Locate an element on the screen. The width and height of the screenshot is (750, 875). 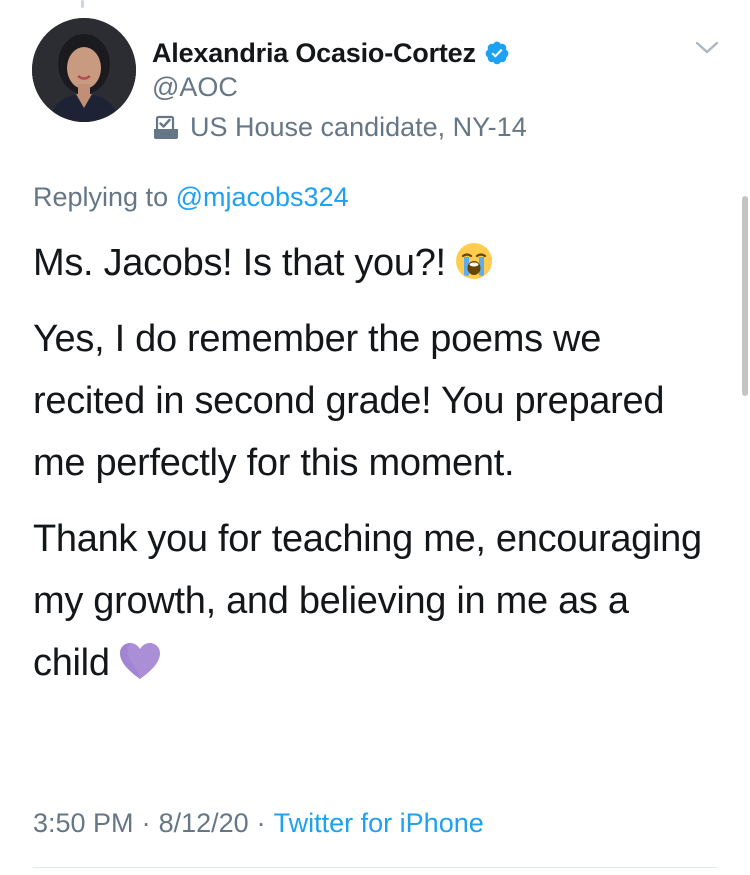
ballot-box-icon is located at coordinates (166, 127).